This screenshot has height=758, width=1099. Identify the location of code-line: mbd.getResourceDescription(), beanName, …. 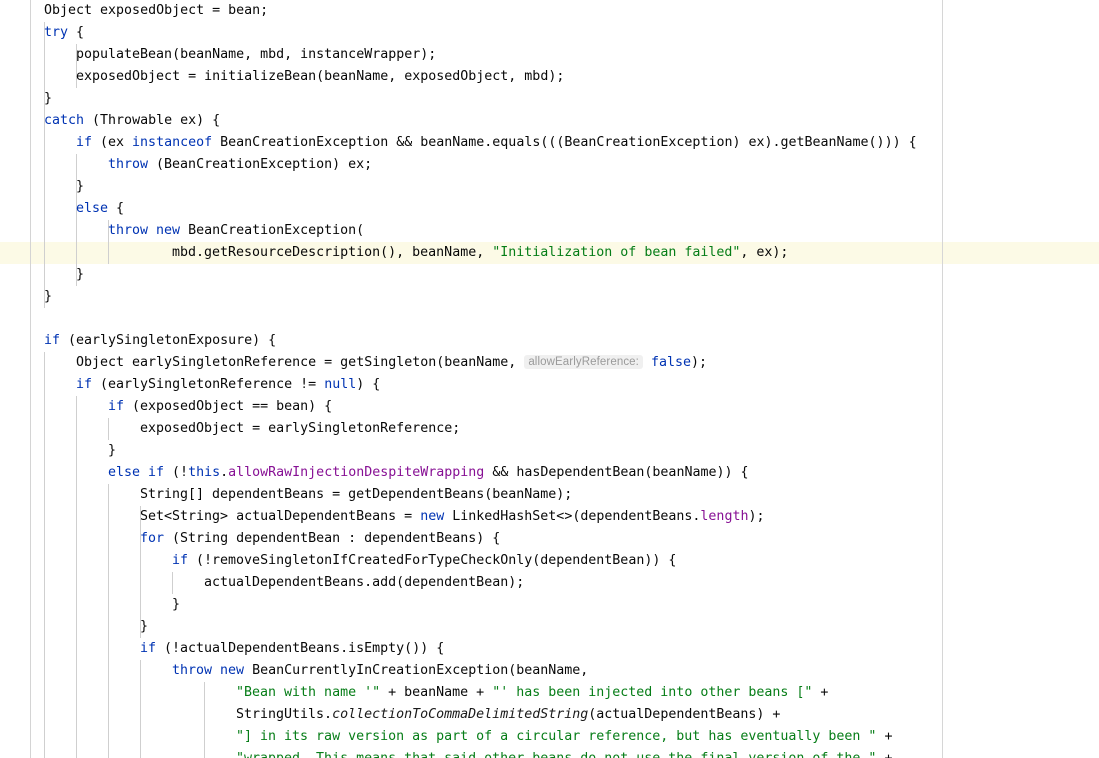
(549, 253).